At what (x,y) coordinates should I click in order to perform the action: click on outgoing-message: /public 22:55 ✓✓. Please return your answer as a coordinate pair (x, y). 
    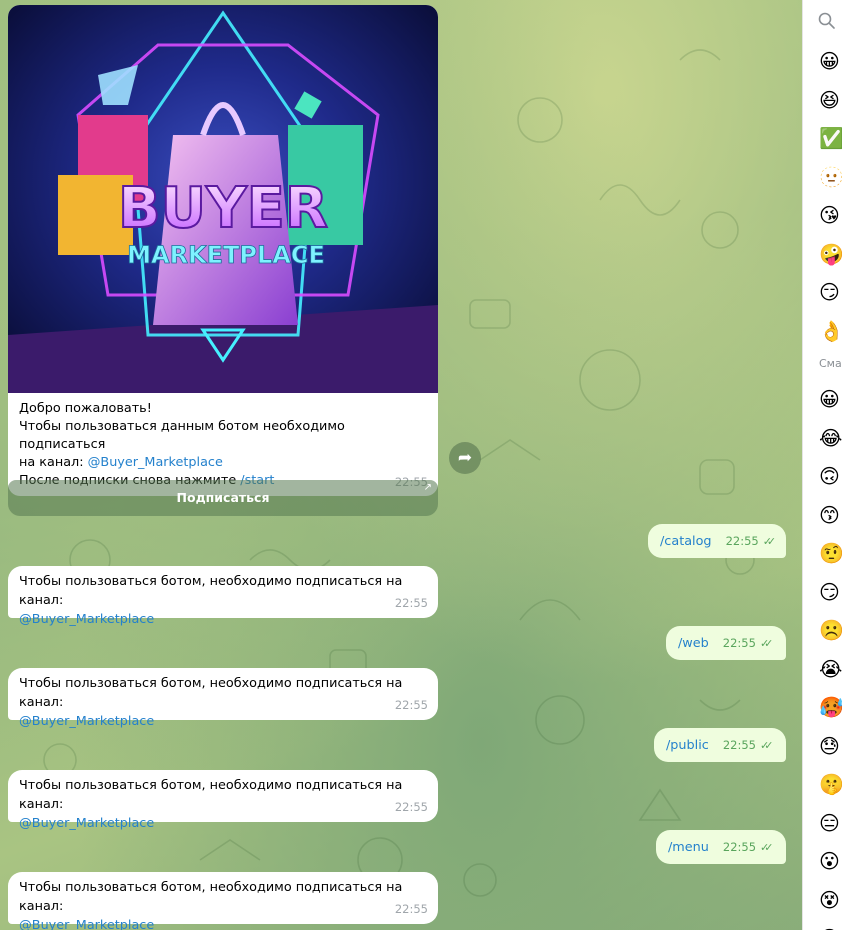
    Looking at the image, I should click on (720, 745).